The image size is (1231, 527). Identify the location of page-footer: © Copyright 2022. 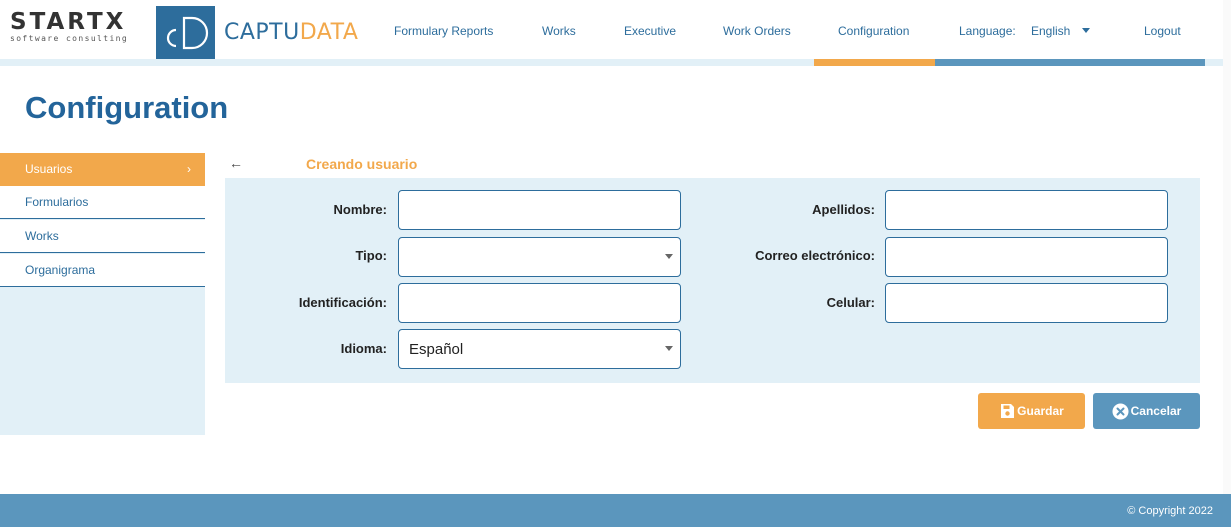
(615, 510).